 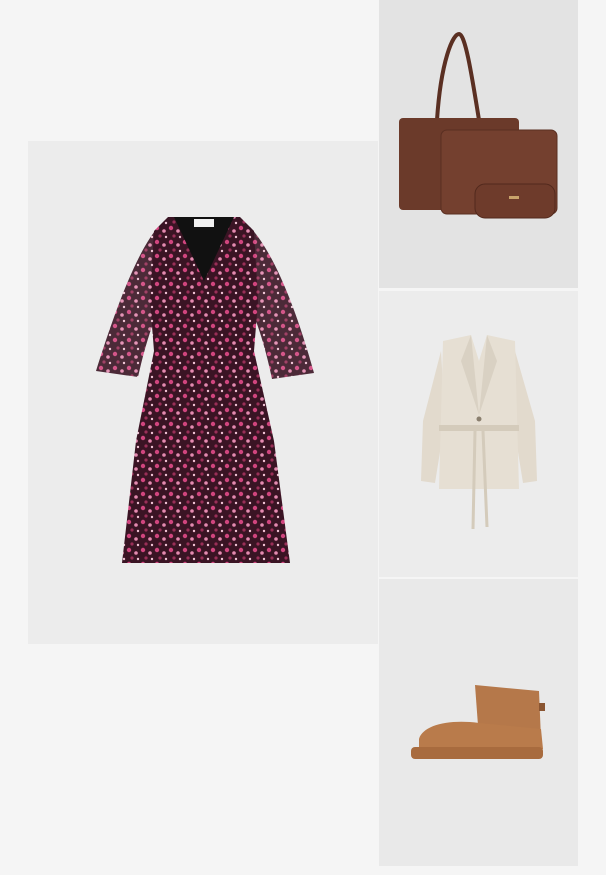 I want to click on product-tile-boot, so click(x=478, y=722).